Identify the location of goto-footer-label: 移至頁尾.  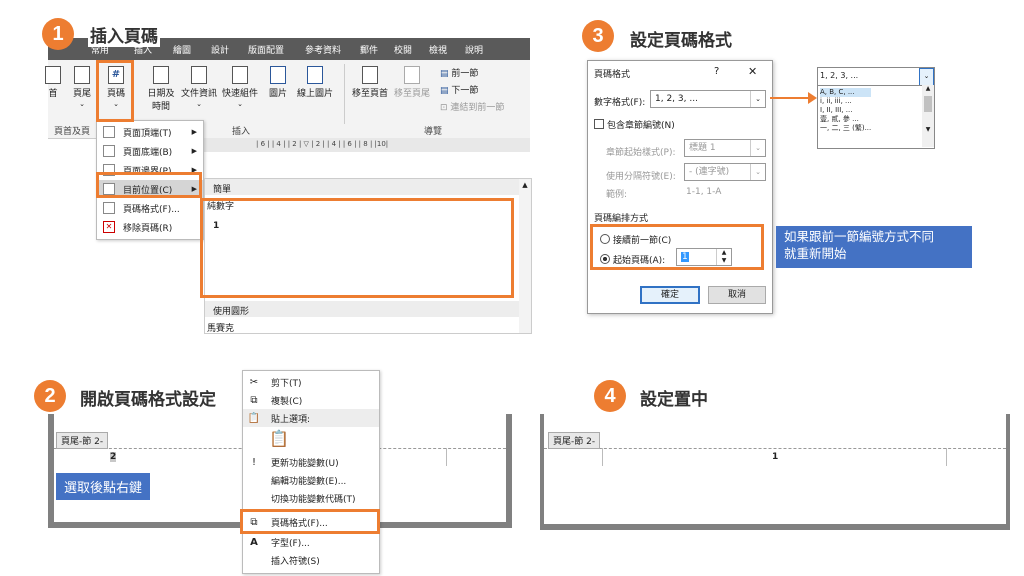
(411, 94).